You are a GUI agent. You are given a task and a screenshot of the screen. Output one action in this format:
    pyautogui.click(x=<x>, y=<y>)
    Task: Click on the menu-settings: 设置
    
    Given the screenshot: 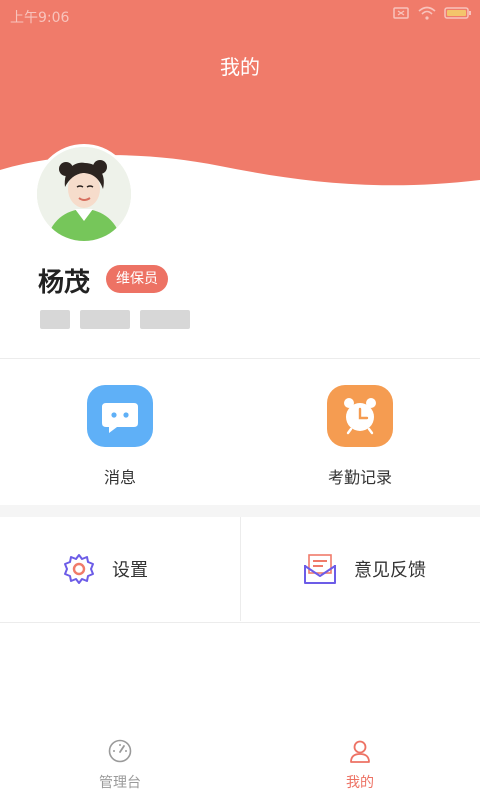 What is the action you would take?
    pyautogui.click(x=105, y=569)
    